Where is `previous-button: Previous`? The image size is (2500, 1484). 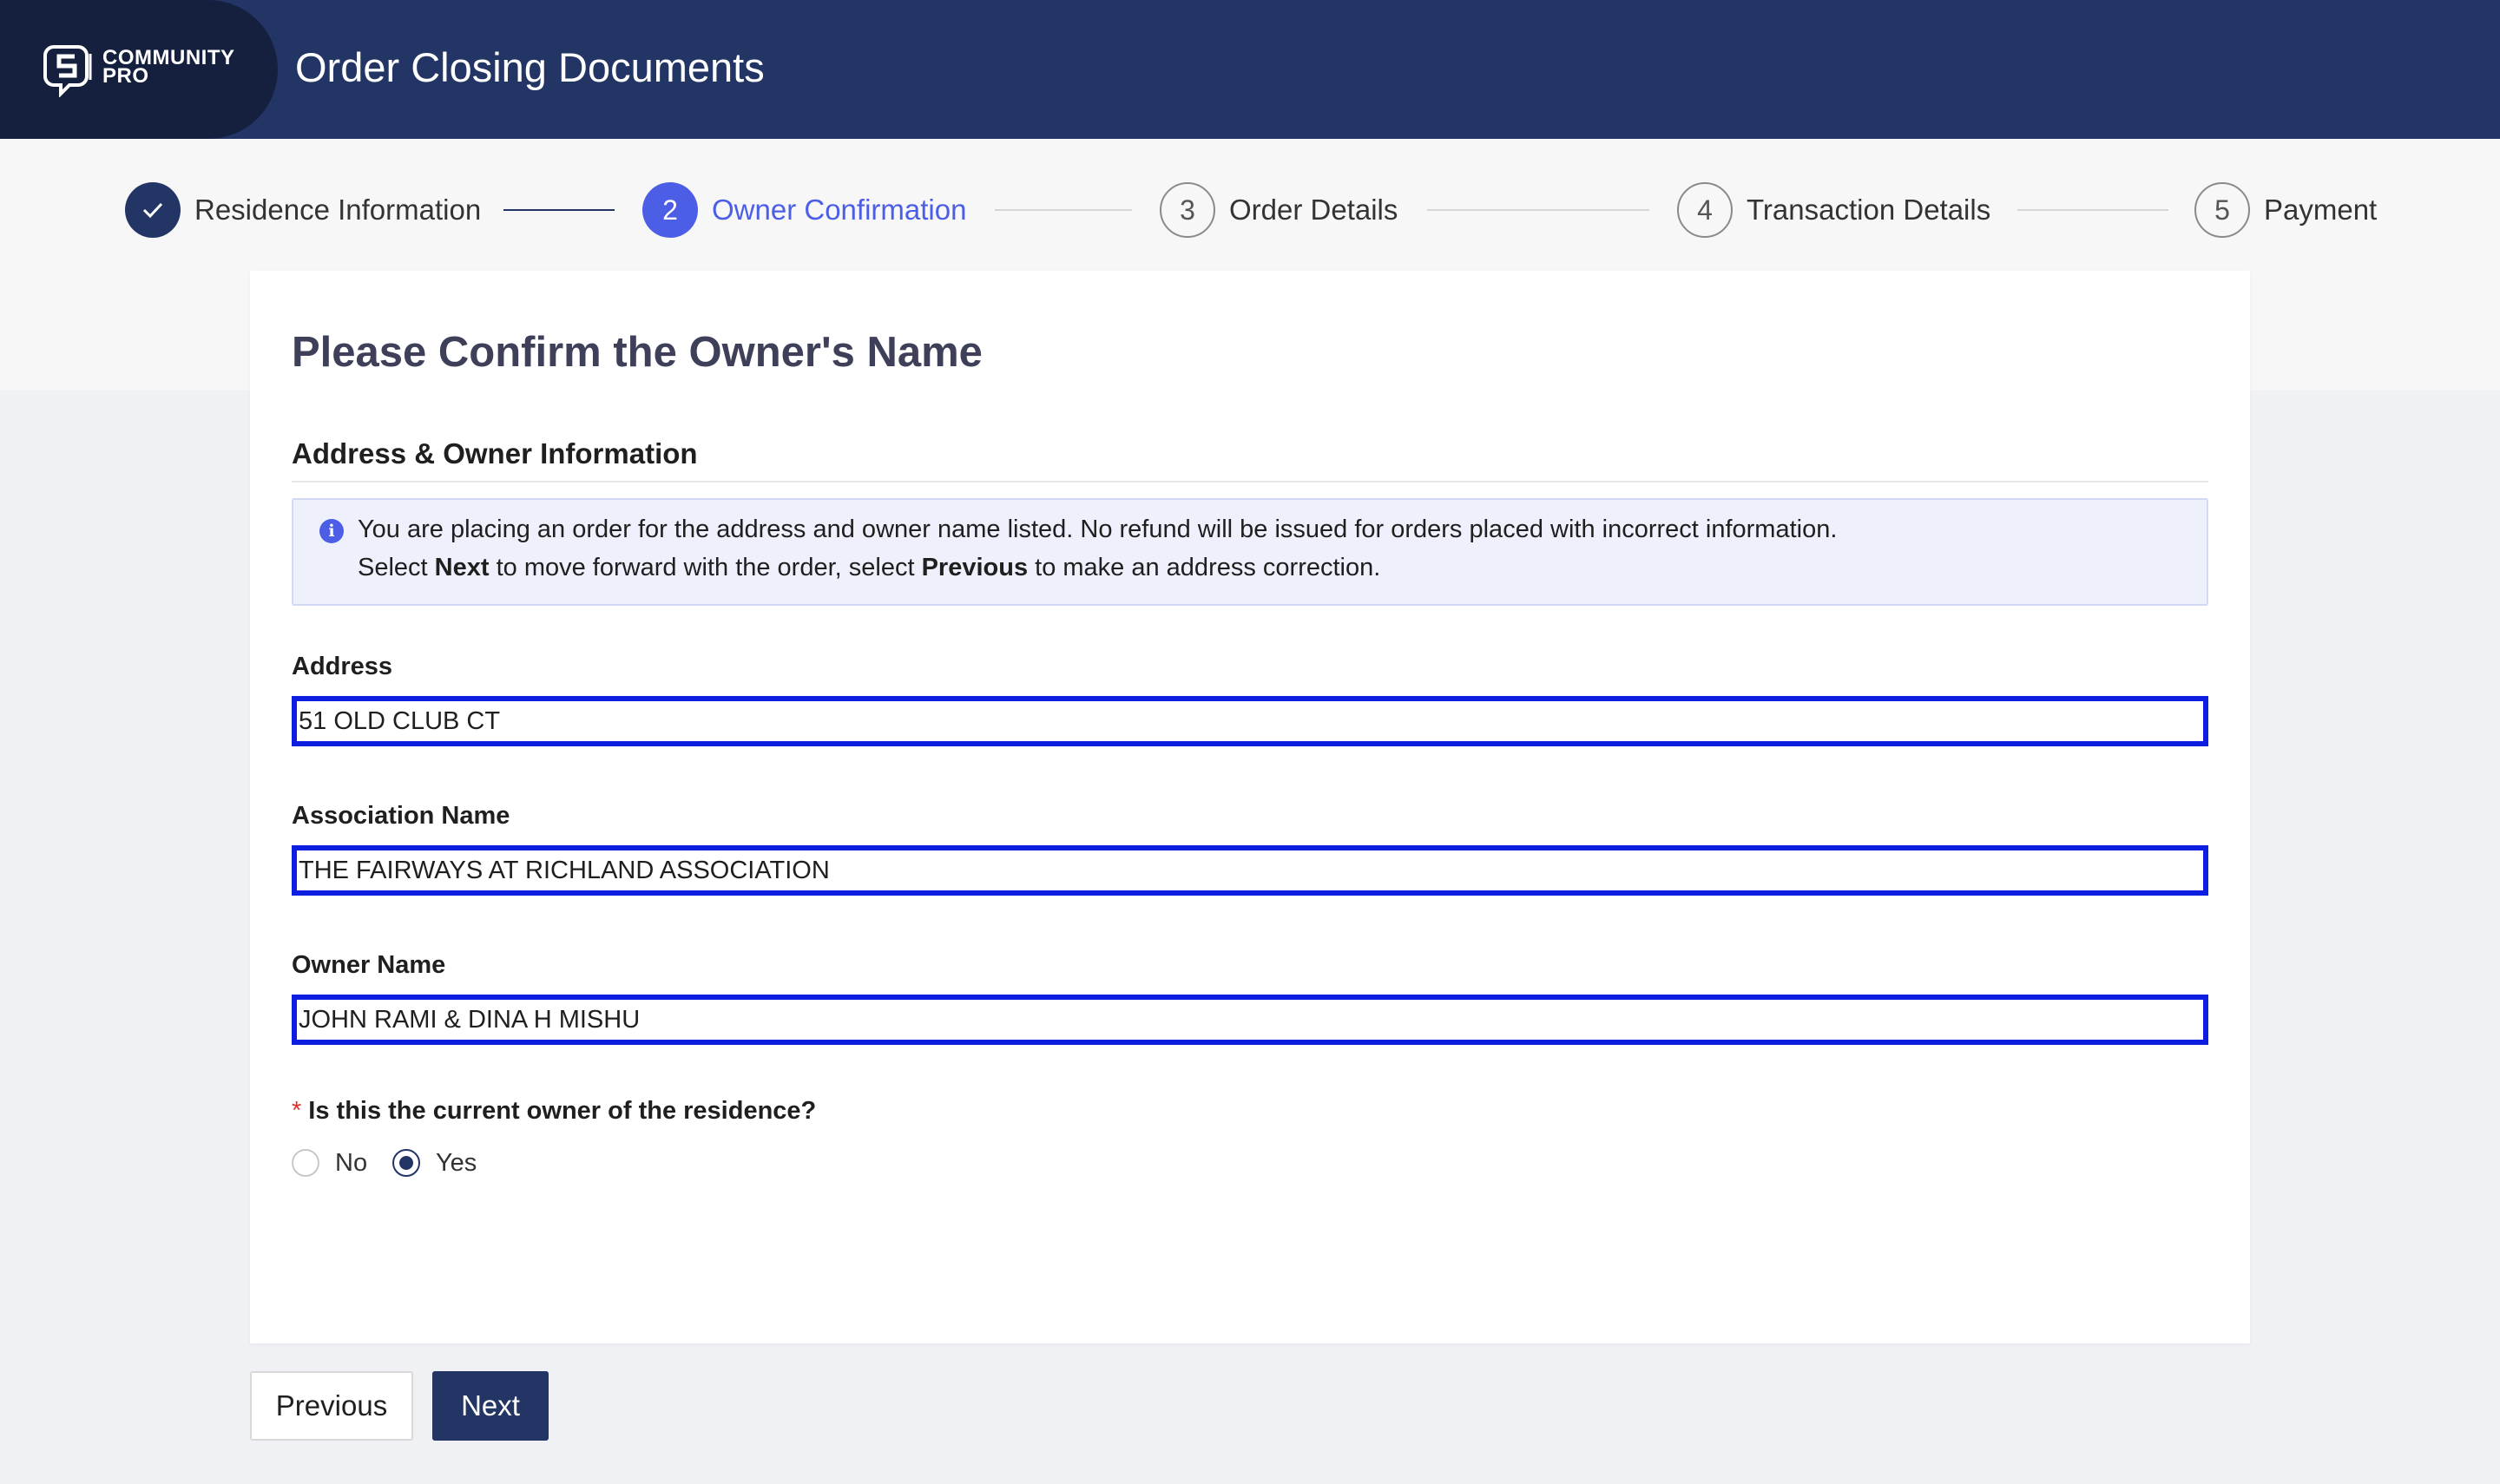
previous-button: Previous is located at coordinates (331, 1406).